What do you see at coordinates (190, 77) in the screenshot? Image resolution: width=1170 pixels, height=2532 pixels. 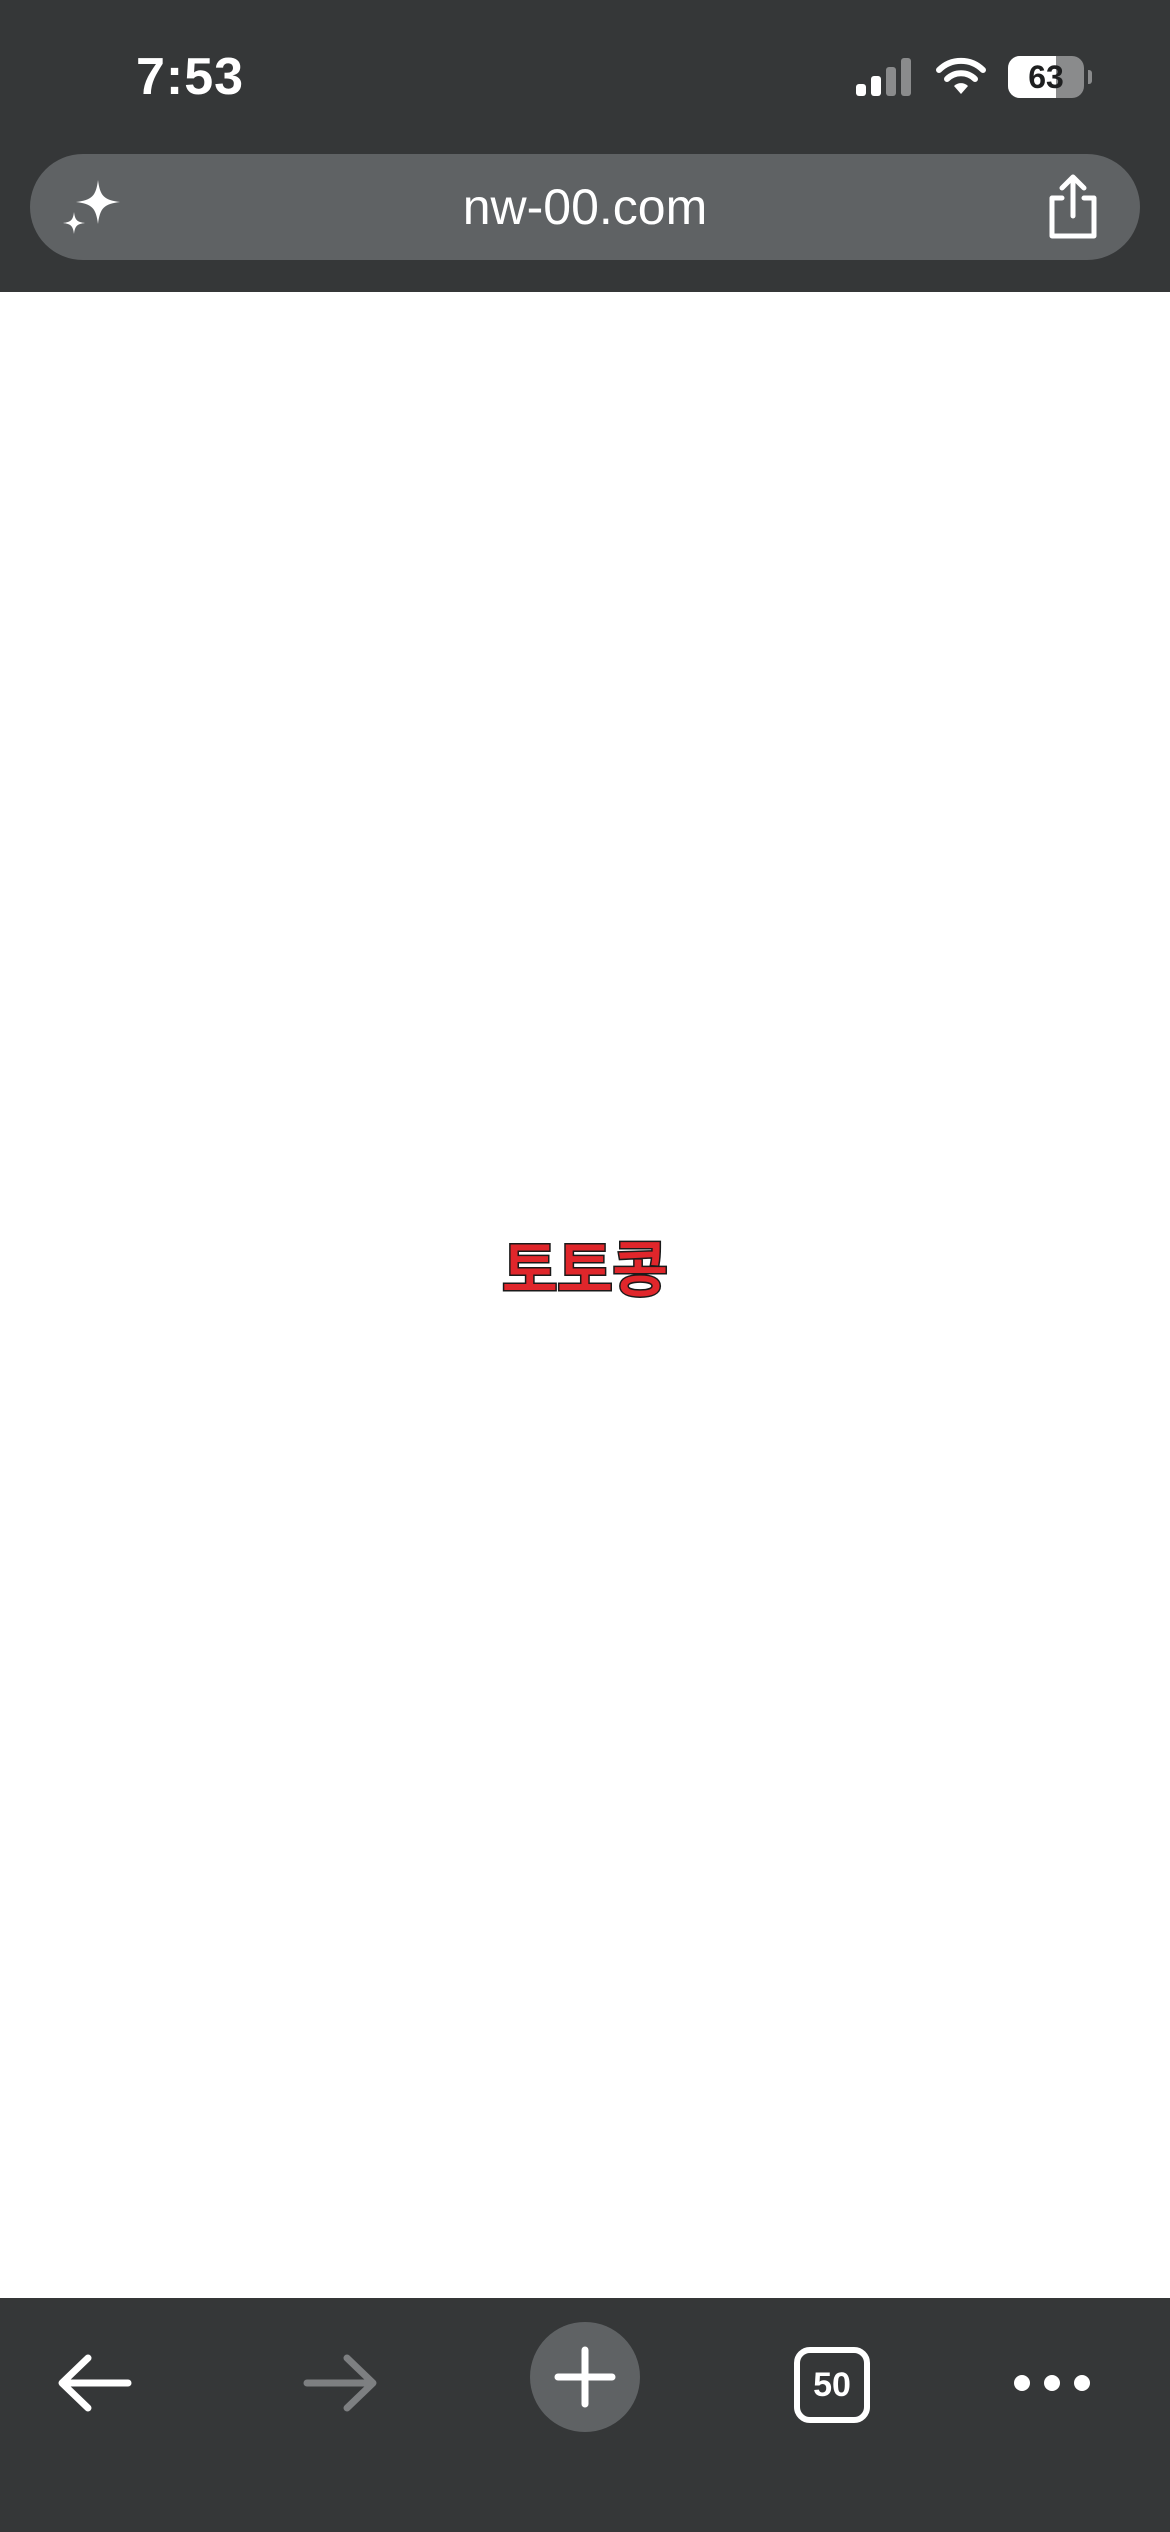 I see `status-time: 7:53` at bounding box center [190, 77].